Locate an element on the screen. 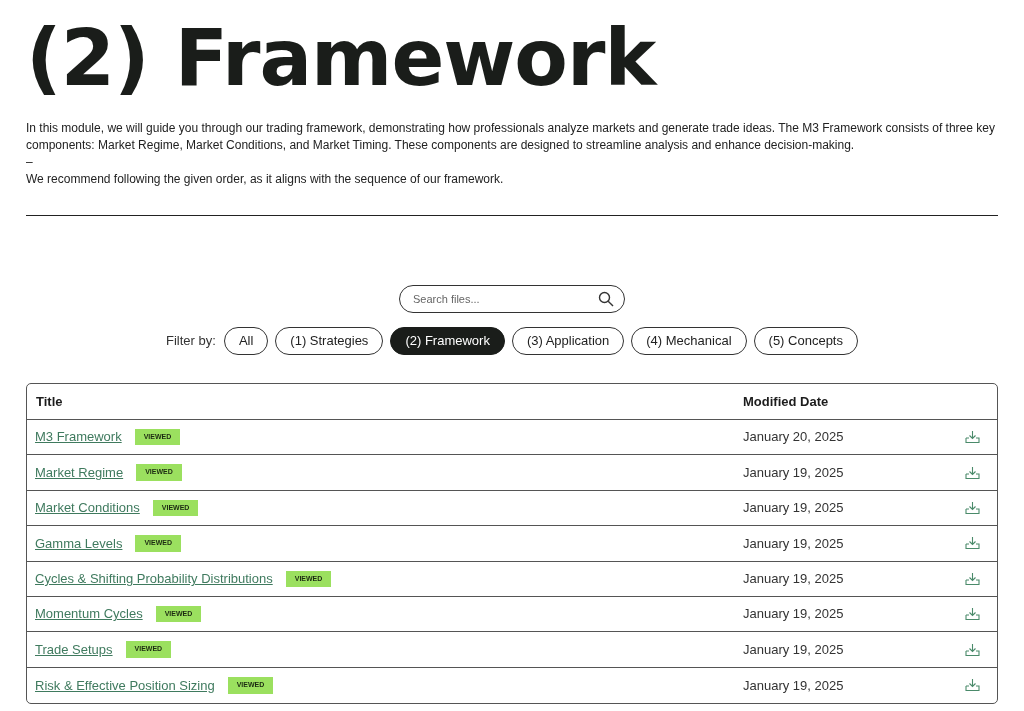  file-link: Cycles & Shifting Probability Distributions is located at coordinates (154, 579).